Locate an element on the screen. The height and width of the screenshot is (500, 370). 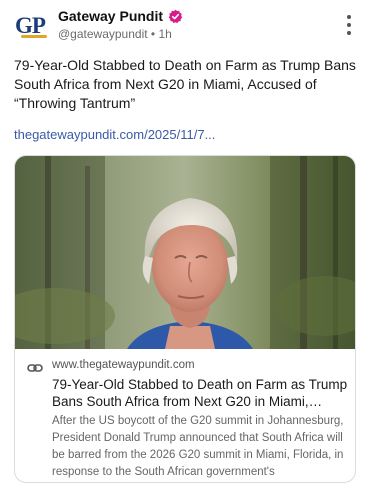
author-handle: @gatewaypundit is located at coordinates (103, 34).